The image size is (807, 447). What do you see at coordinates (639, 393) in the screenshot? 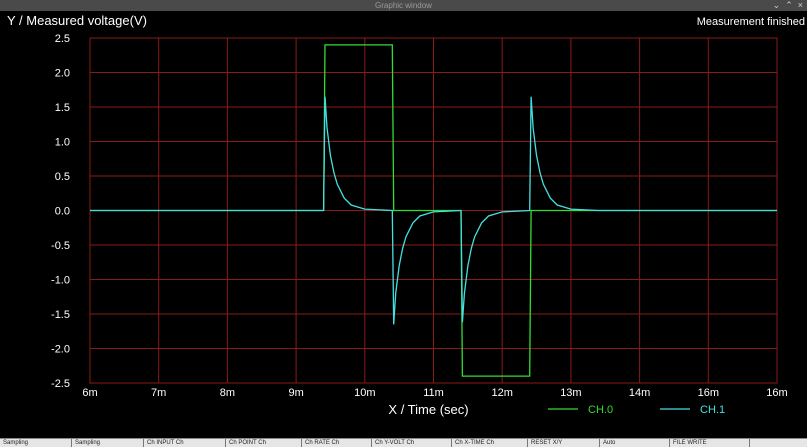
I see `x-tick-label: 14m` at bounding box center [639, 393].